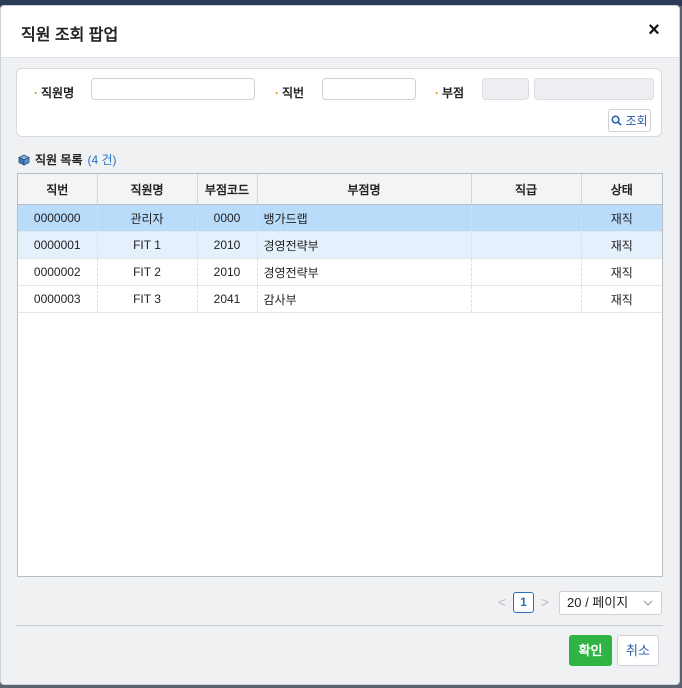  I want to click on table-row: 0000001 FIT 1 2010 경영전략부 재직, so click(340, 245).